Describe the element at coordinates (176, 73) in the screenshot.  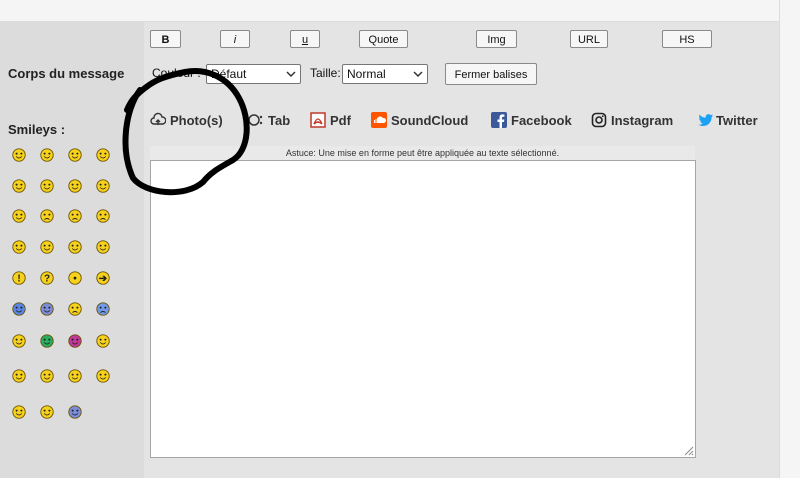
I see `color-label: Couleur :` at that location.